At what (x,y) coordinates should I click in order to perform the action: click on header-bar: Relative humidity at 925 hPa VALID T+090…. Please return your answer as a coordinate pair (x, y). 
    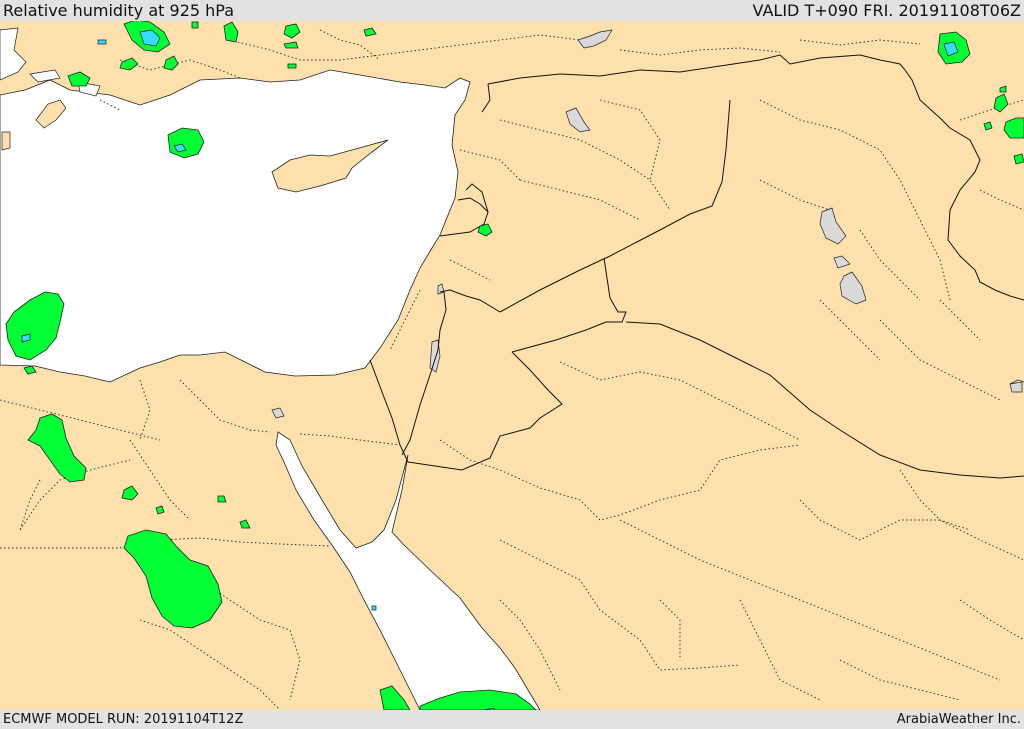
    Looking at the image, I should click on (512, 10).